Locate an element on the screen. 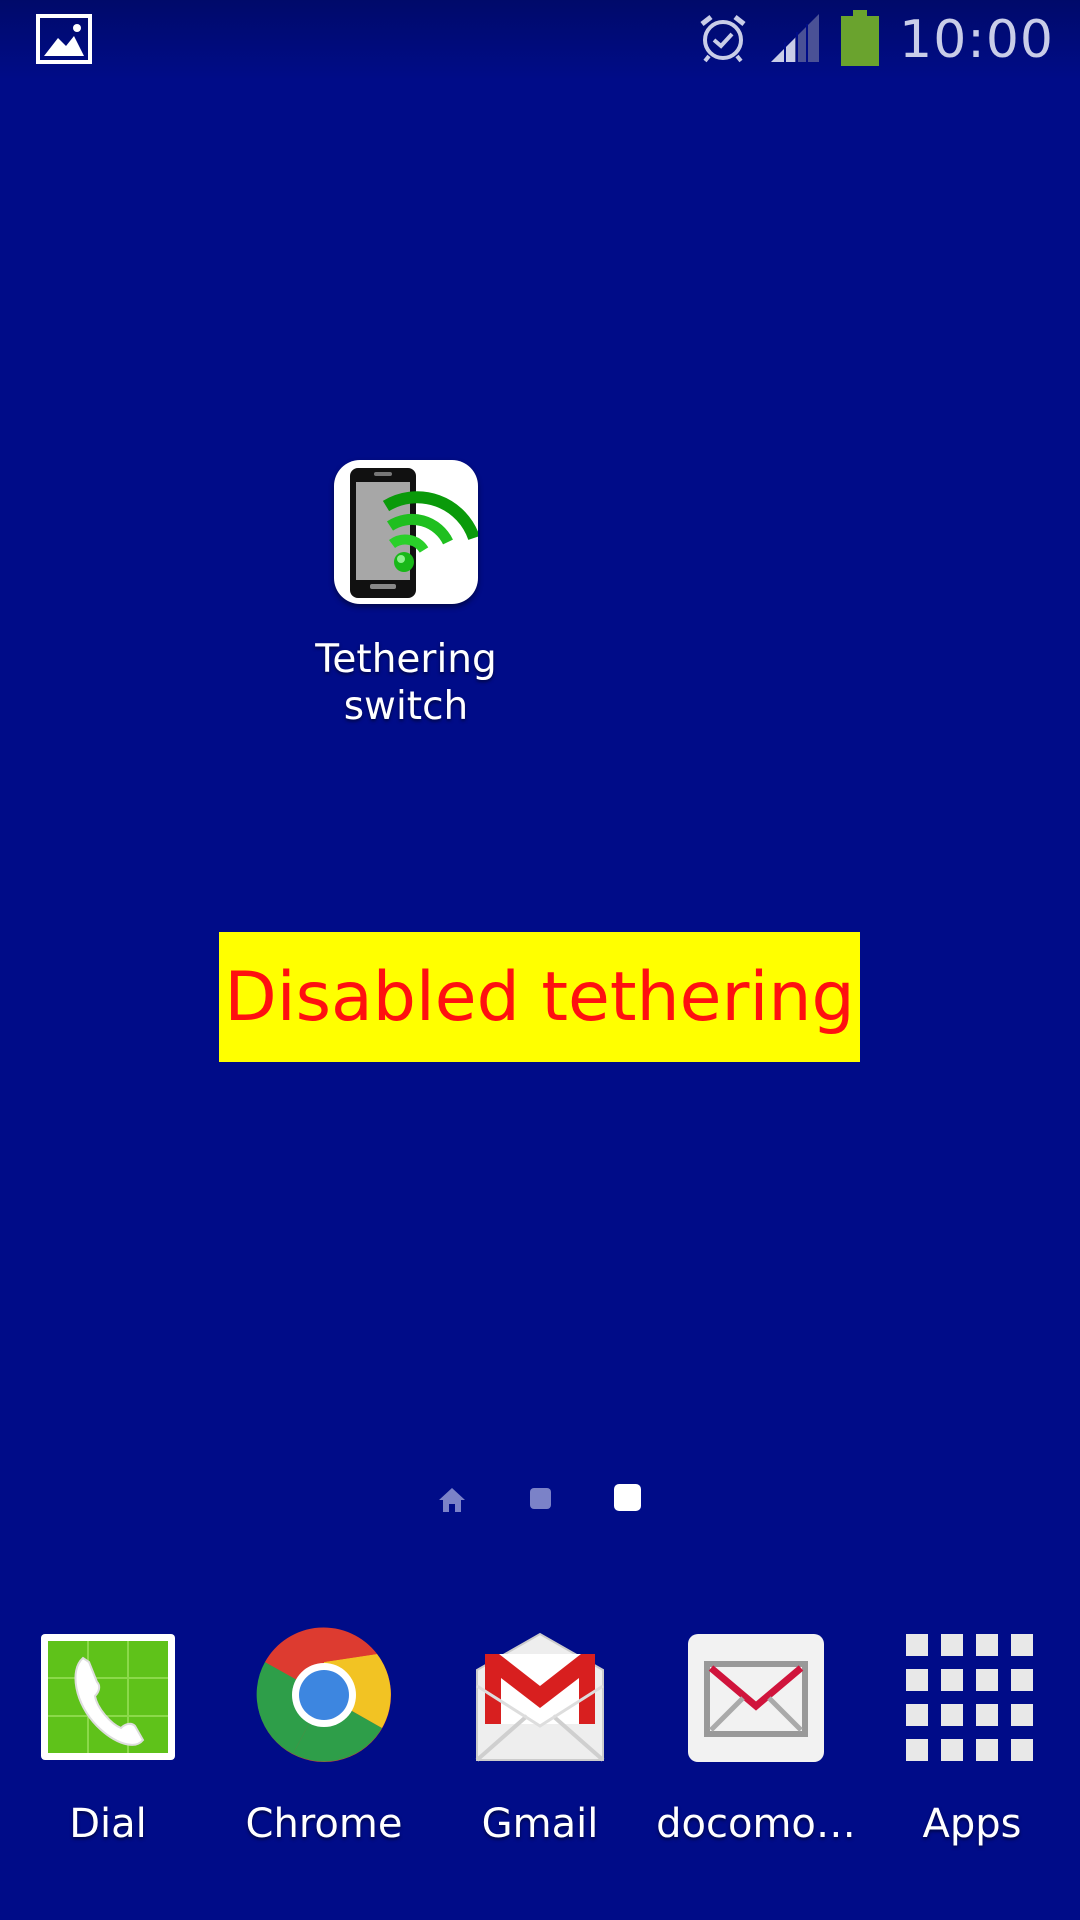 Image resolution: width=1080 pixels, height=1920 pixels. dock-label: Dial is located at coordinates (108, 1824).